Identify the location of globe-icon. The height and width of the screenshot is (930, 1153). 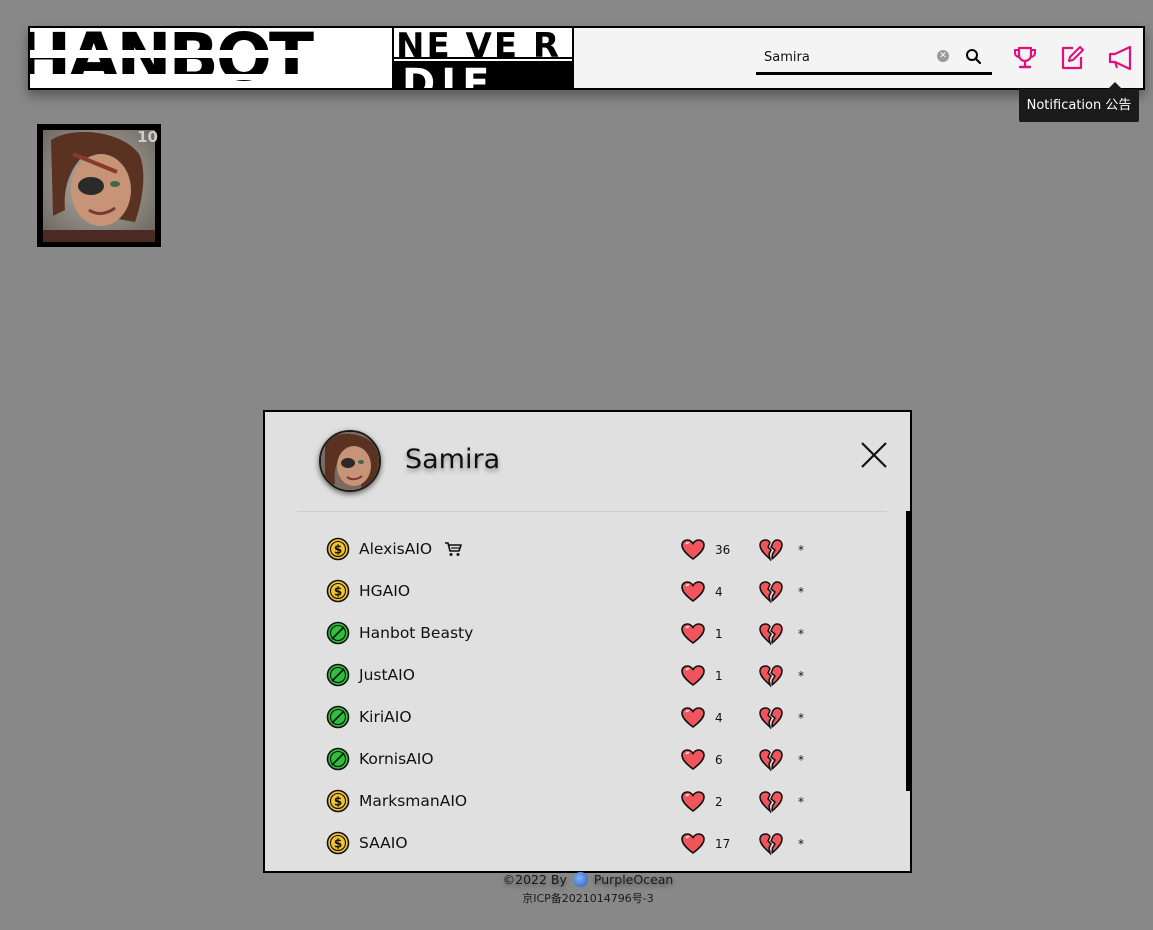
(580, 879).